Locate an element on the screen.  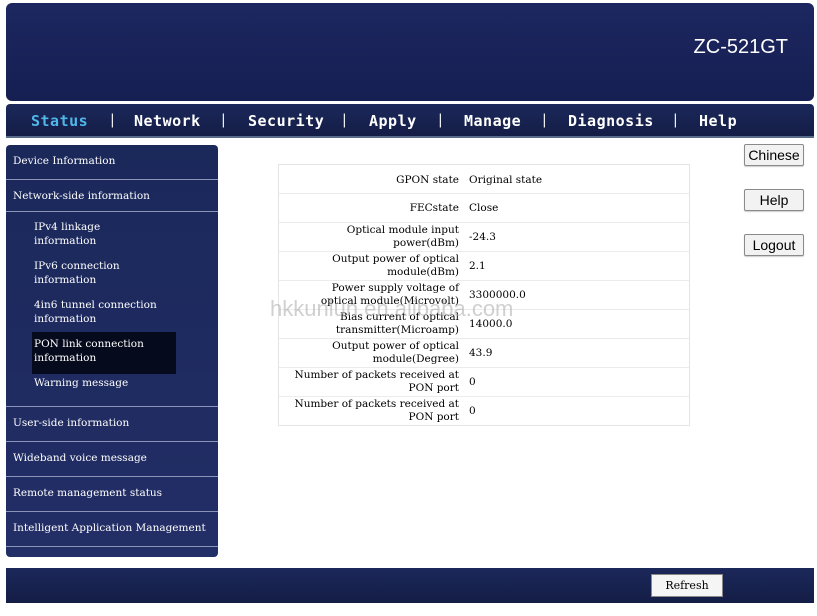
subitem-line: IPv6 connection is located at coordinates (77, 266).